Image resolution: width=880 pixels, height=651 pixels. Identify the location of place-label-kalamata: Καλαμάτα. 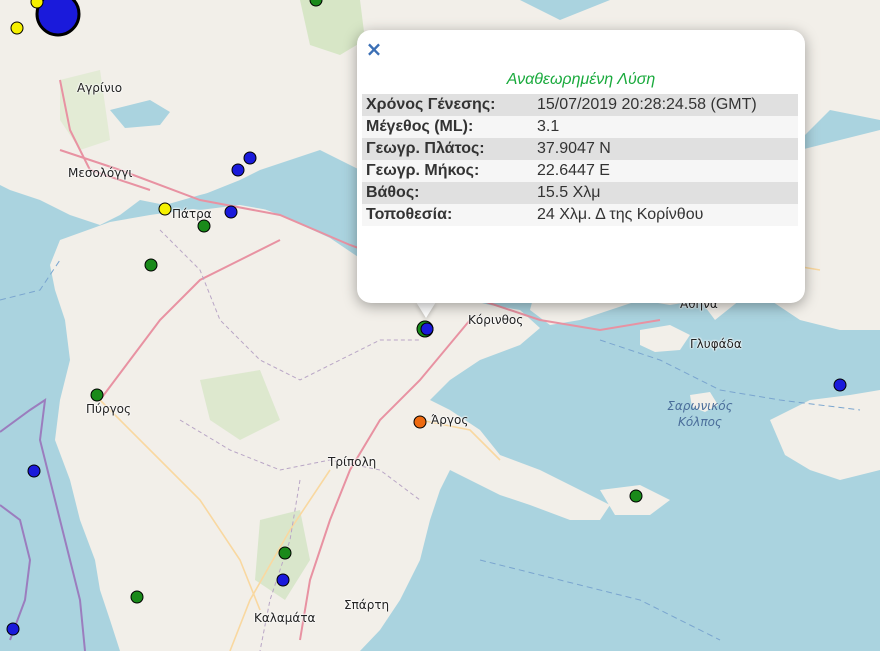
(285, 618).